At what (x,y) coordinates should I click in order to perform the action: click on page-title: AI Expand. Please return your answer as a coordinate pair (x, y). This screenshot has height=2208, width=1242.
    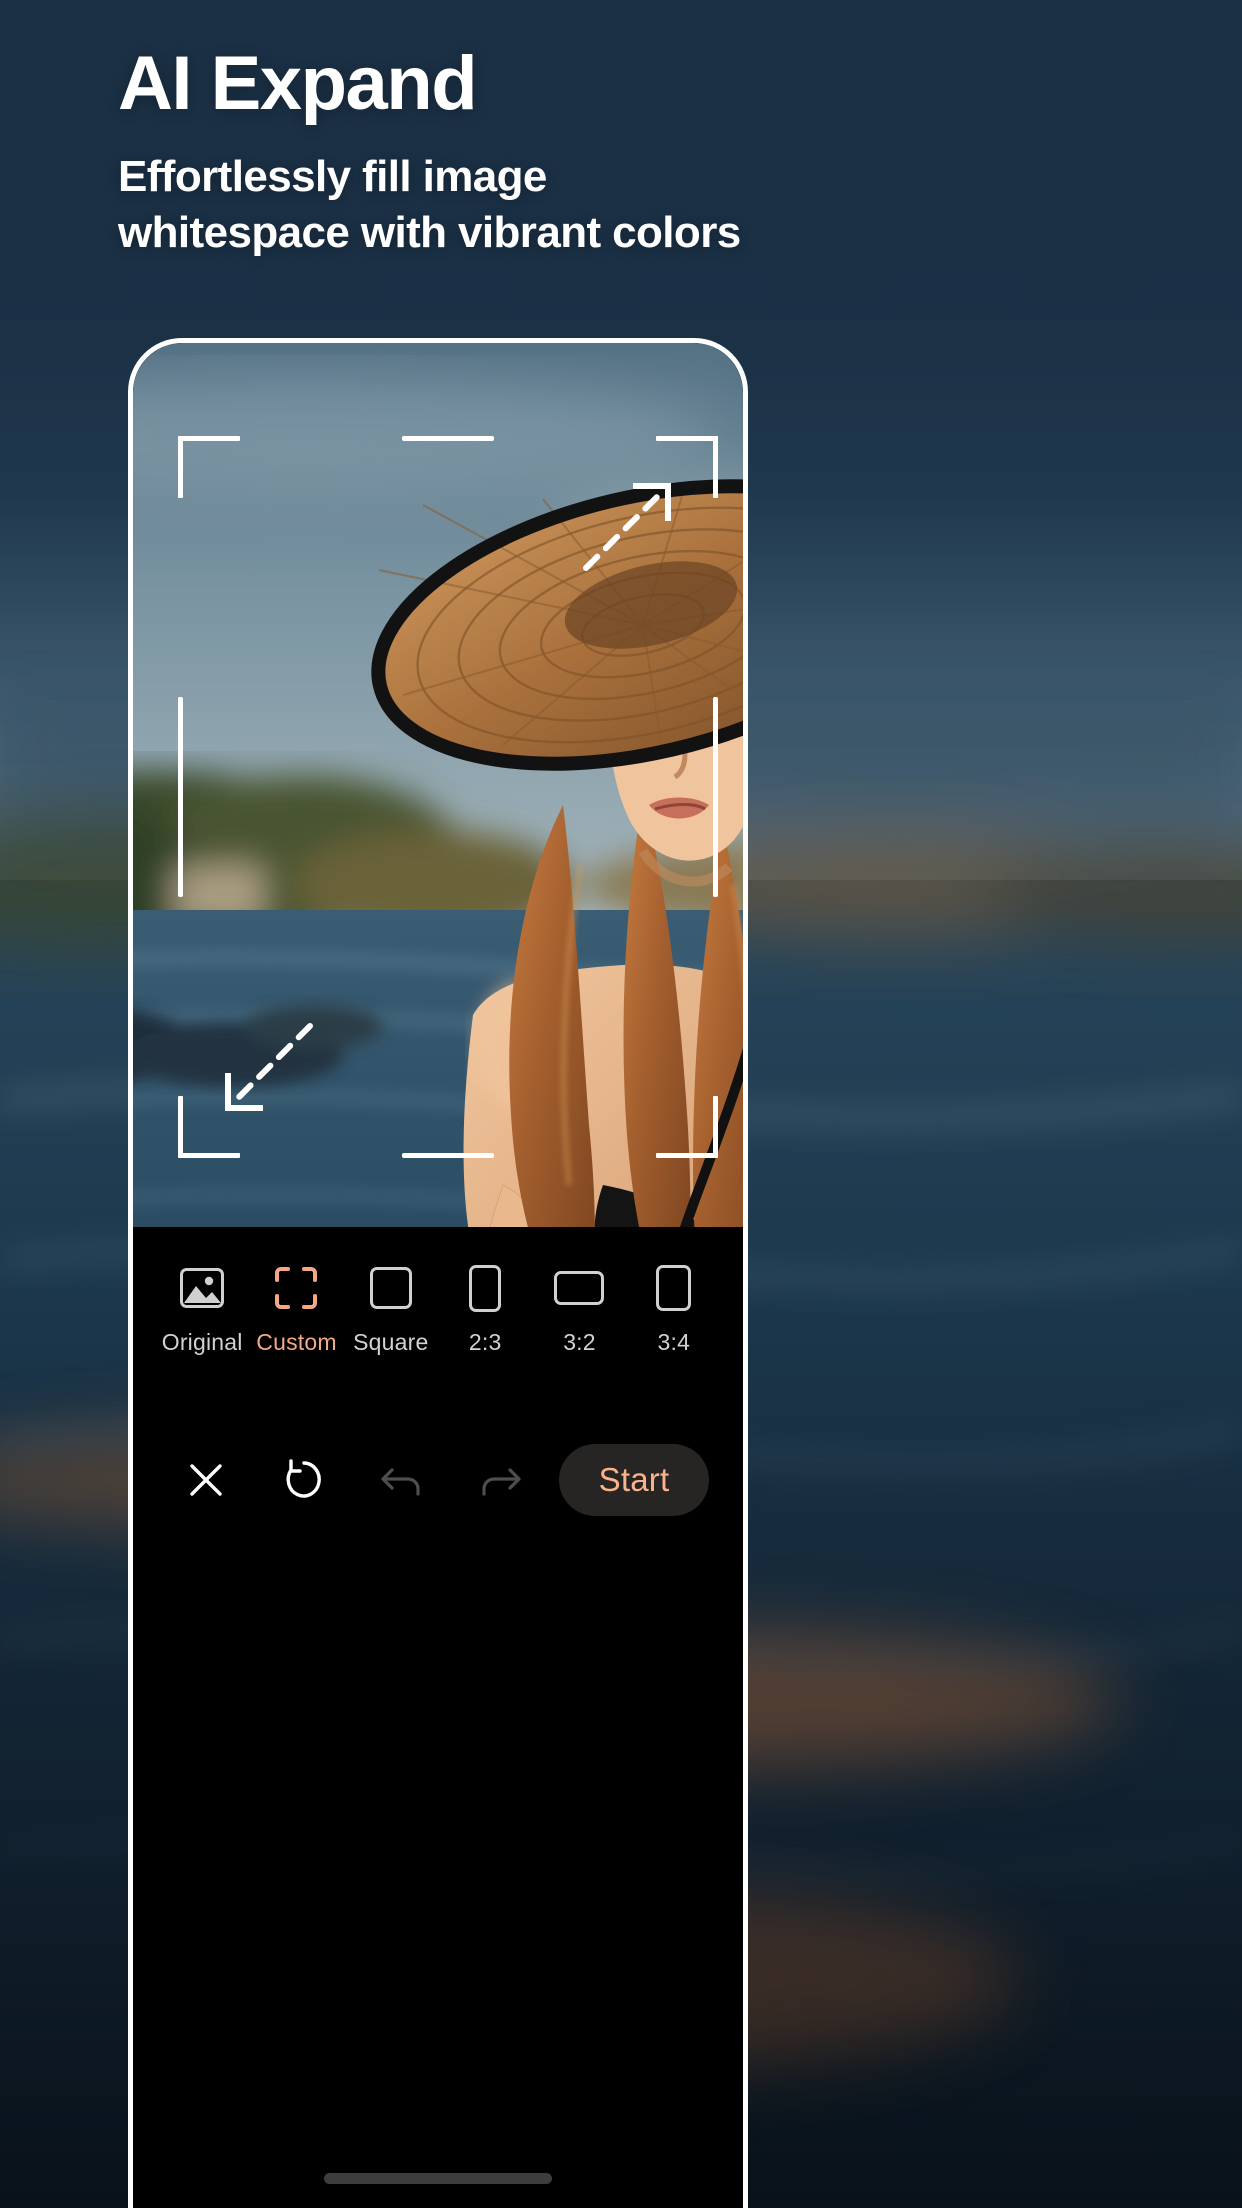
    Looking at the image, I should click on (298, 83).